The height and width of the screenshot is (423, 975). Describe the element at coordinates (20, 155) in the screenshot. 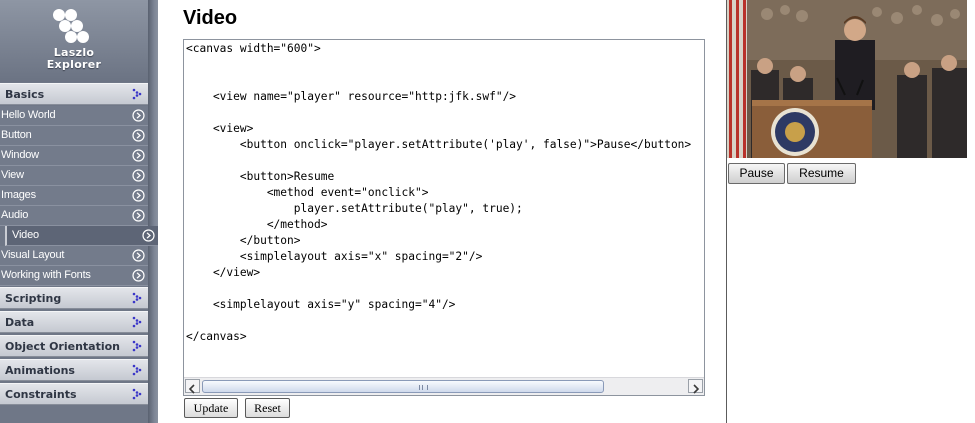

I see `sidebar-item-label: Window` at that location.